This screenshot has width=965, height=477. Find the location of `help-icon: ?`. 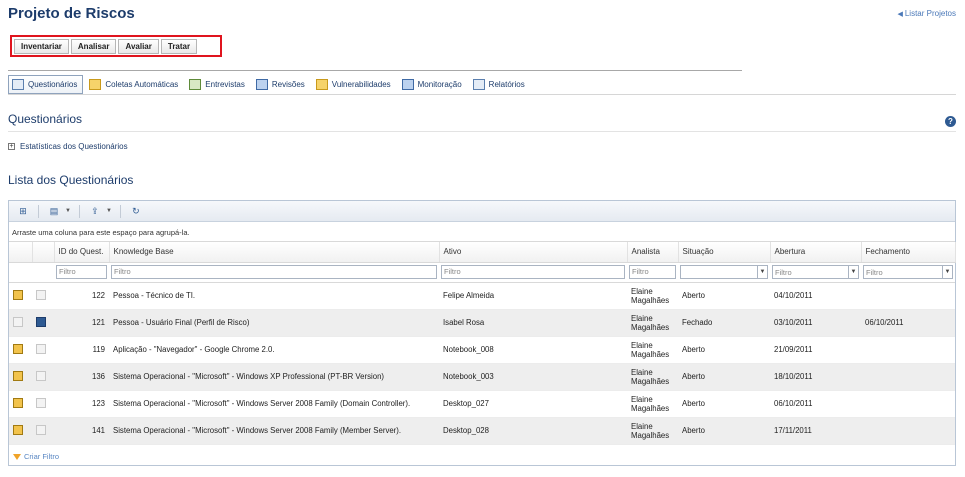

help-icon: ? is located at coordinates (950, 121).